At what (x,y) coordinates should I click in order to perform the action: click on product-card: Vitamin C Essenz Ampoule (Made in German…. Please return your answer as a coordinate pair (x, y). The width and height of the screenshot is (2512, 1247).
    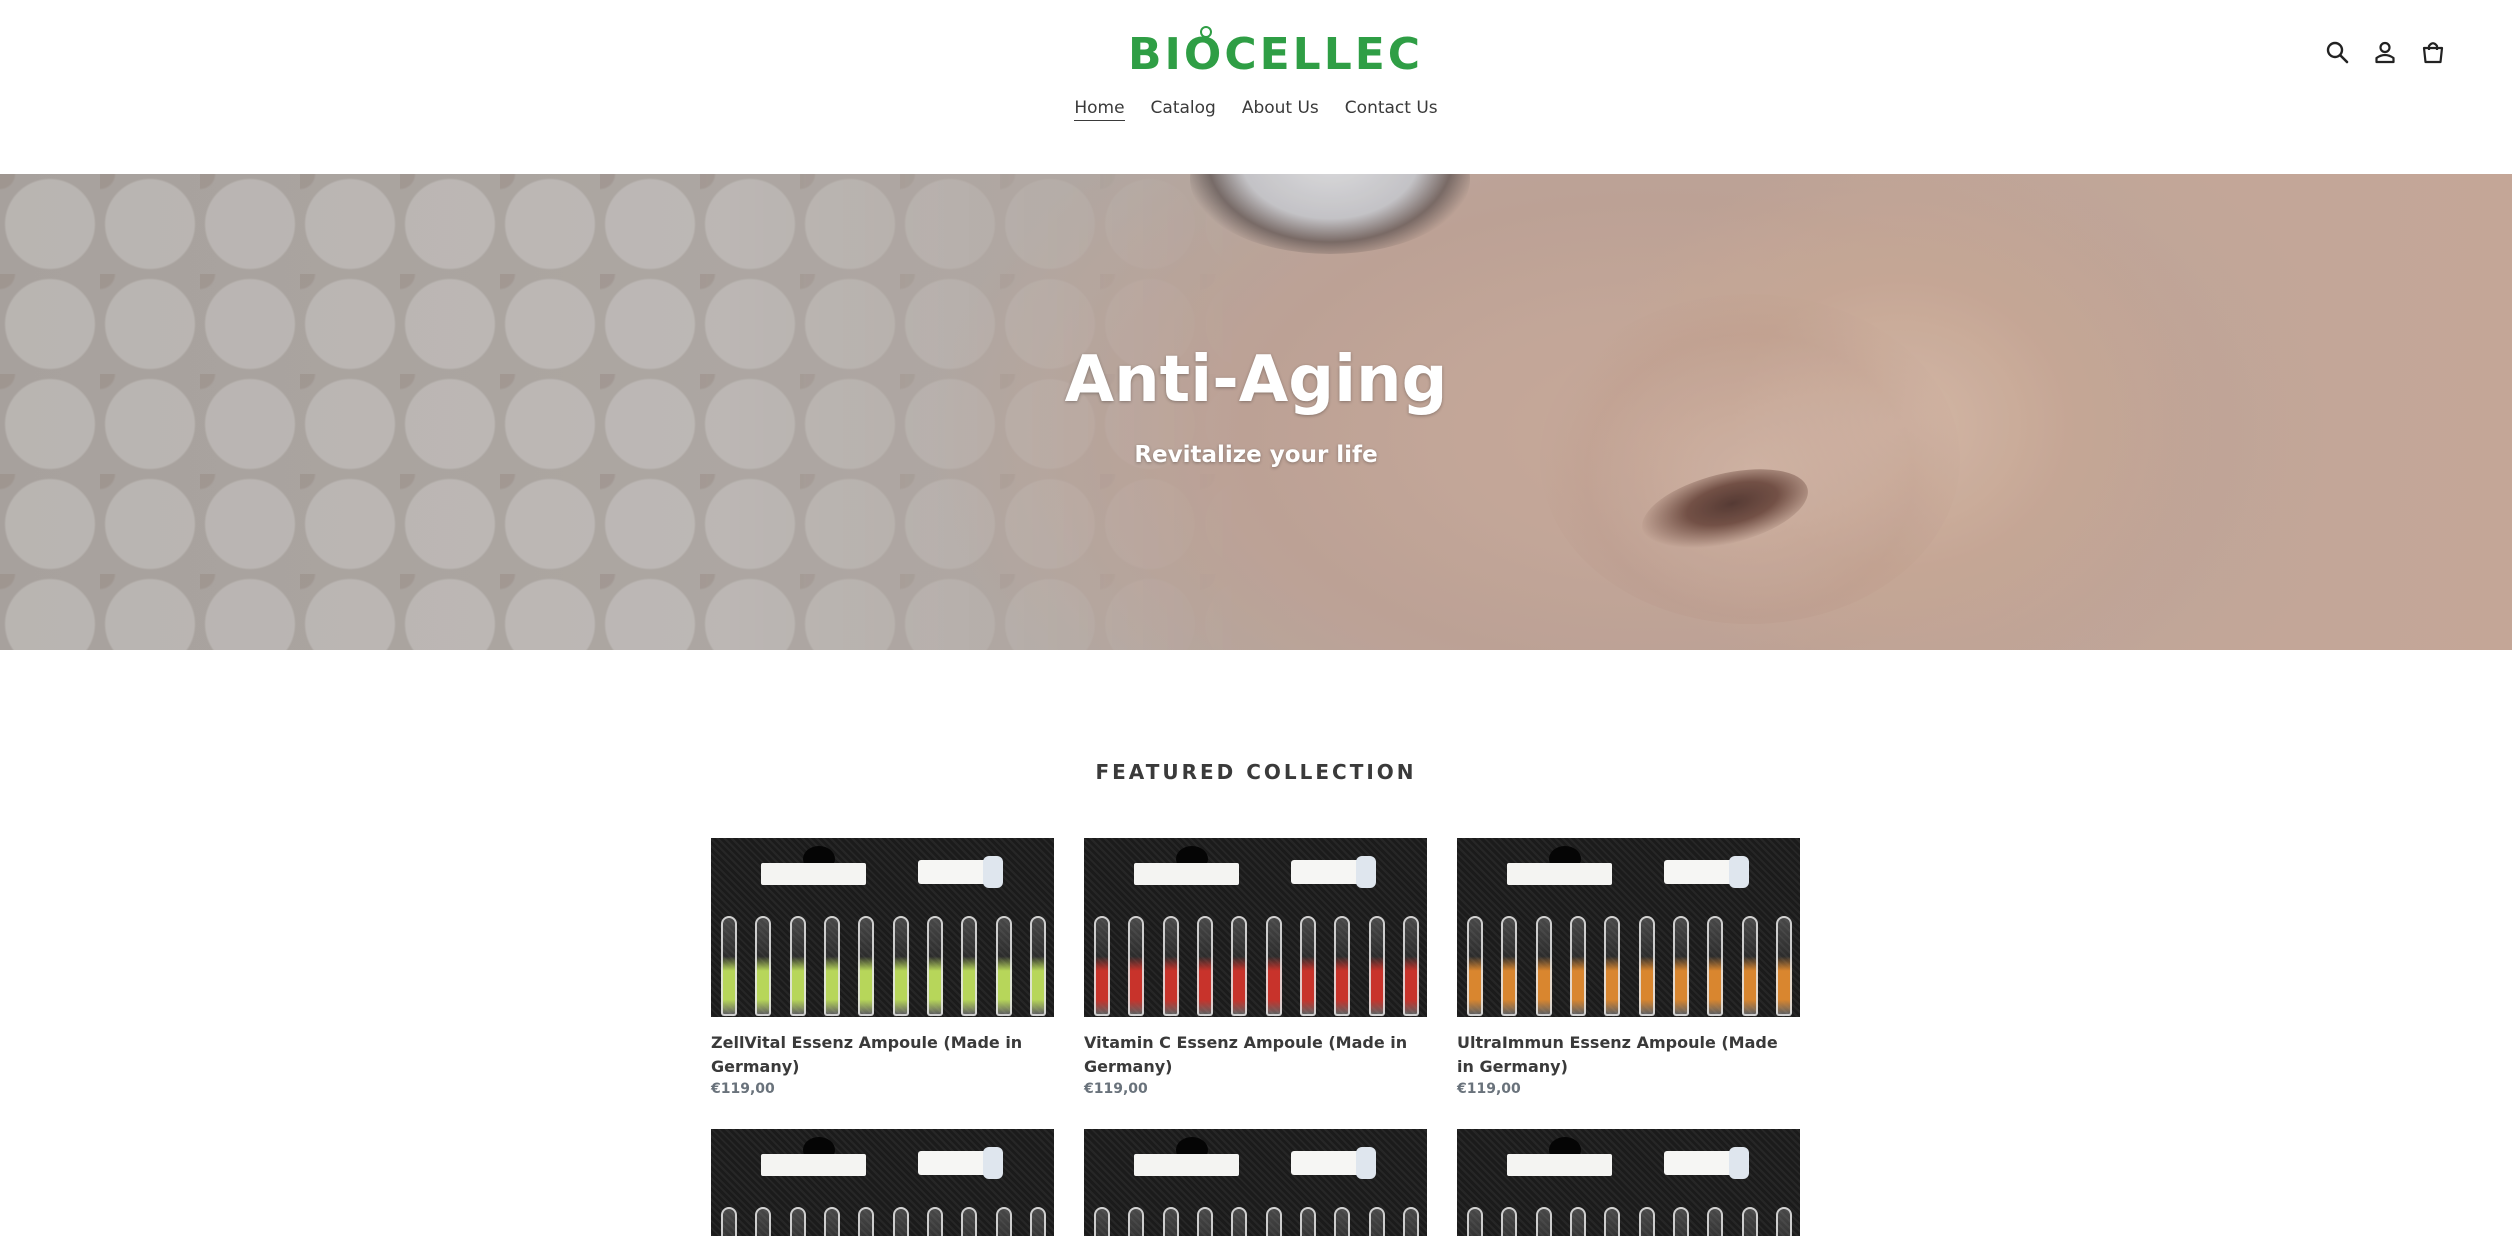
    Looking at the image, I should click on (1255, 967).